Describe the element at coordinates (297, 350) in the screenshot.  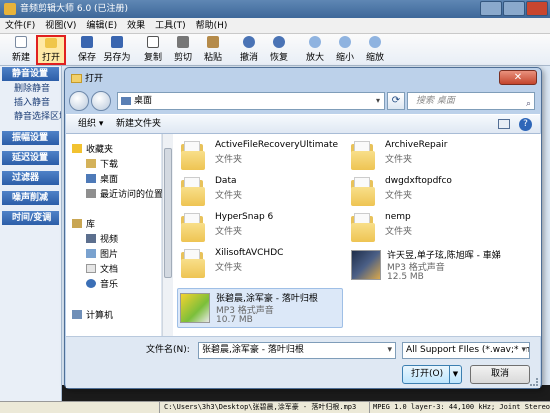
I see `filename-field: 张碧晨,涂军豪 - 落叶归根 ▾` at that location.